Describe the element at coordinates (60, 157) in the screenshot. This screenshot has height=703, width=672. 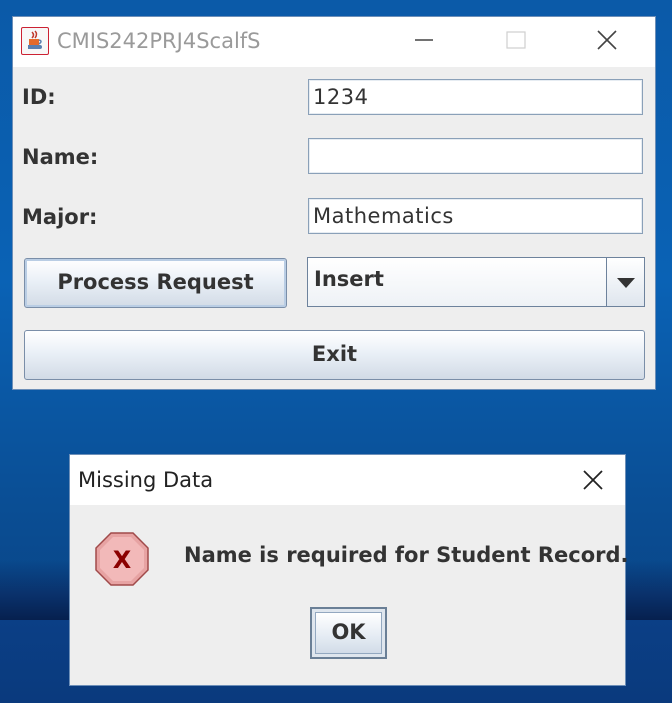
I see `name-label: Name:` at that location.